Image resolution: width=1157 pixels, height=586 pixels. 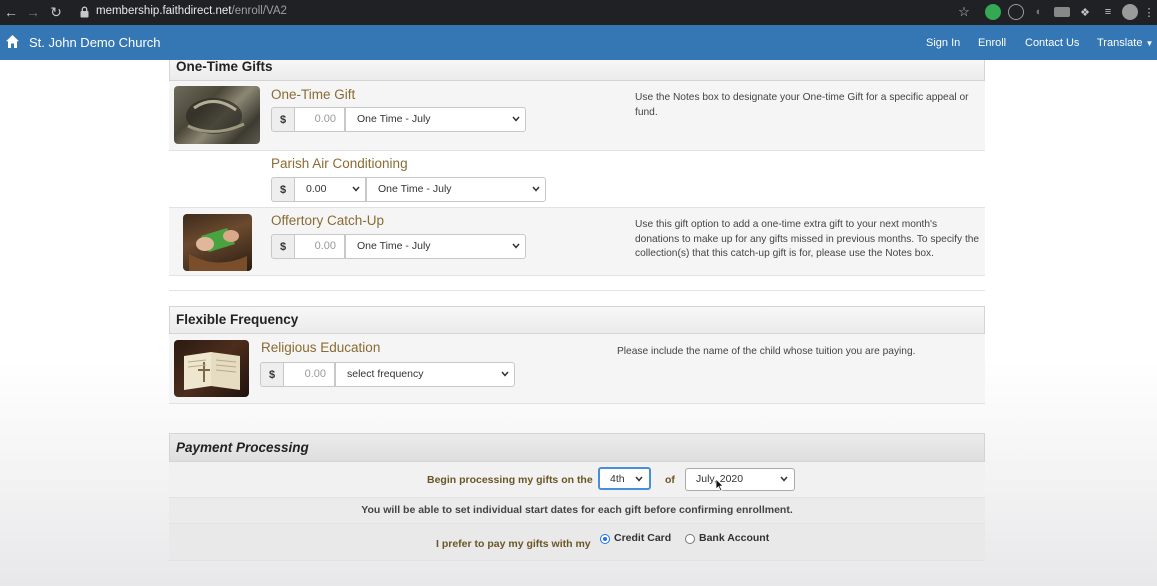 I want to click on of-label: of, so click(x=670, y=480).